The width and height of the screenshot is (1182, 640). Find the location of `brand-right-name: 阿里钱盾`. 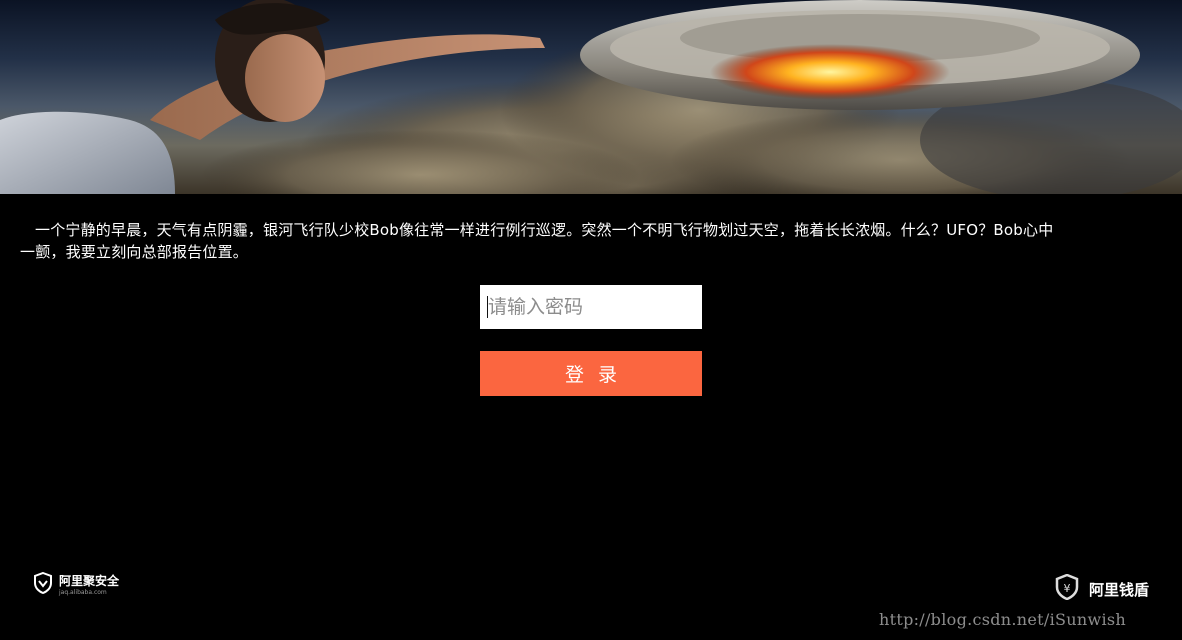

brand-right-name: 阿里钱盾 is located at coordinates (1119, 589).